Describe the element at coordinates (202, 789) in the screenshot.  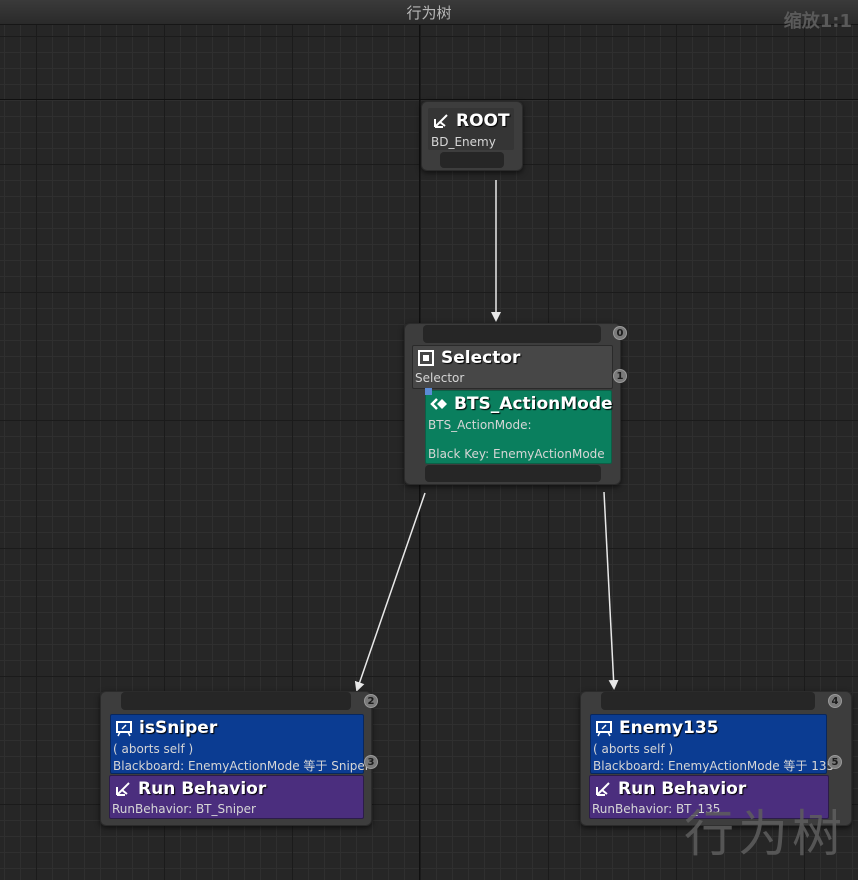
I see `issniper-task-title: Run Behavior` at that location.